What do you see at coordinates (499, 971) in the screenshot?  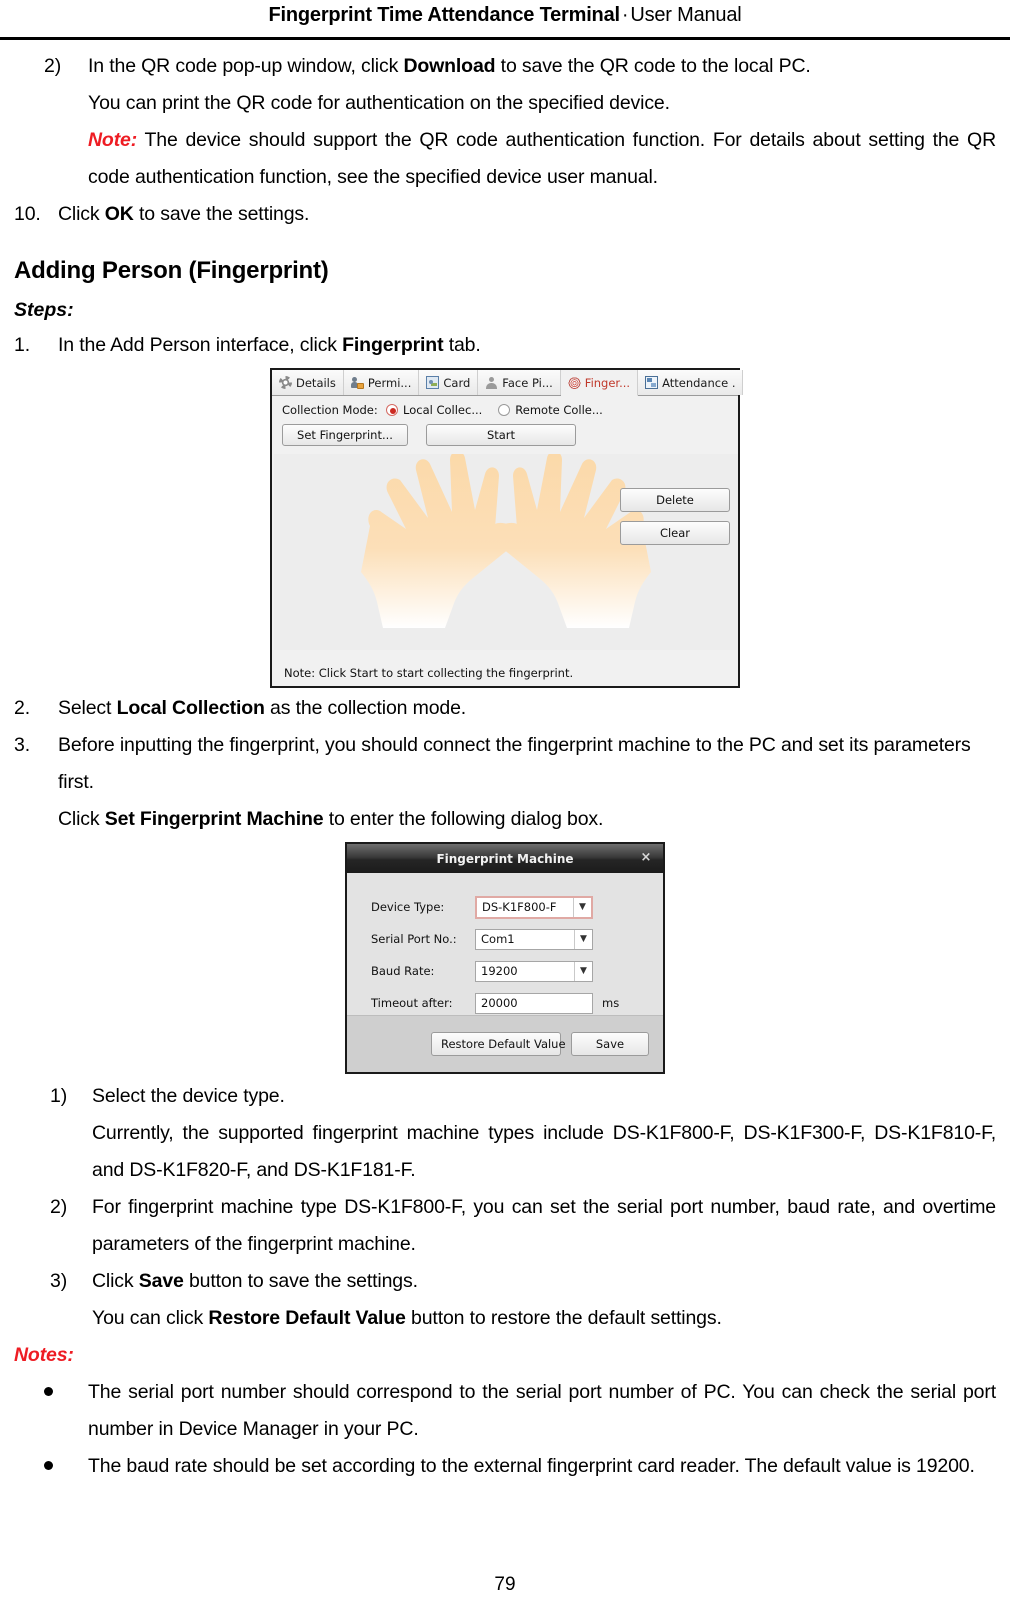 I see `field-value: 19200` at bounding box center [499, 971].